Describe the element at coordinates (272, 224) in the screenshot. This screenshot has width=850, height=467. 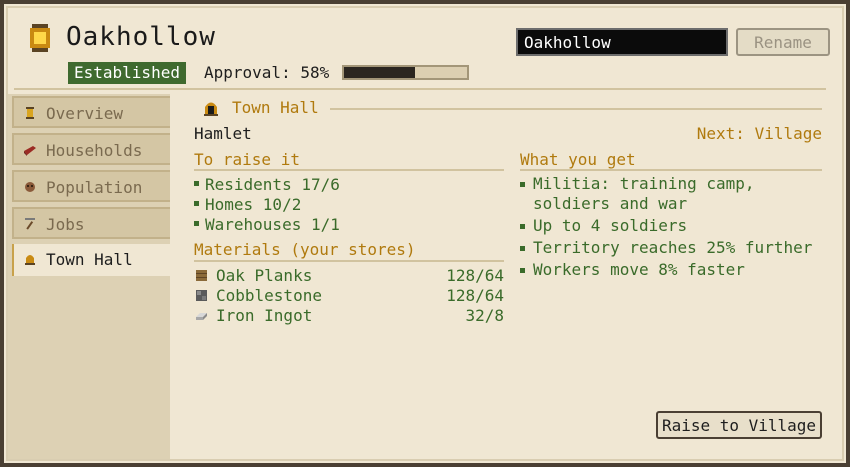
I see `requirement-text: Warehouses 1/1` at that location.